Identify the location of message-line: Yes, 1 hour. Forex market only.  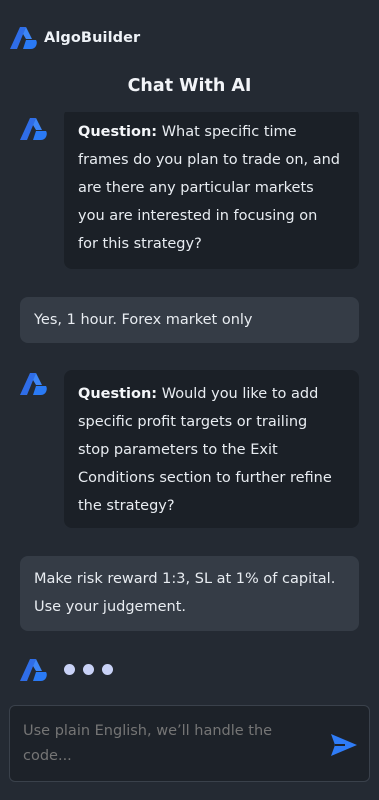
(143, 320).